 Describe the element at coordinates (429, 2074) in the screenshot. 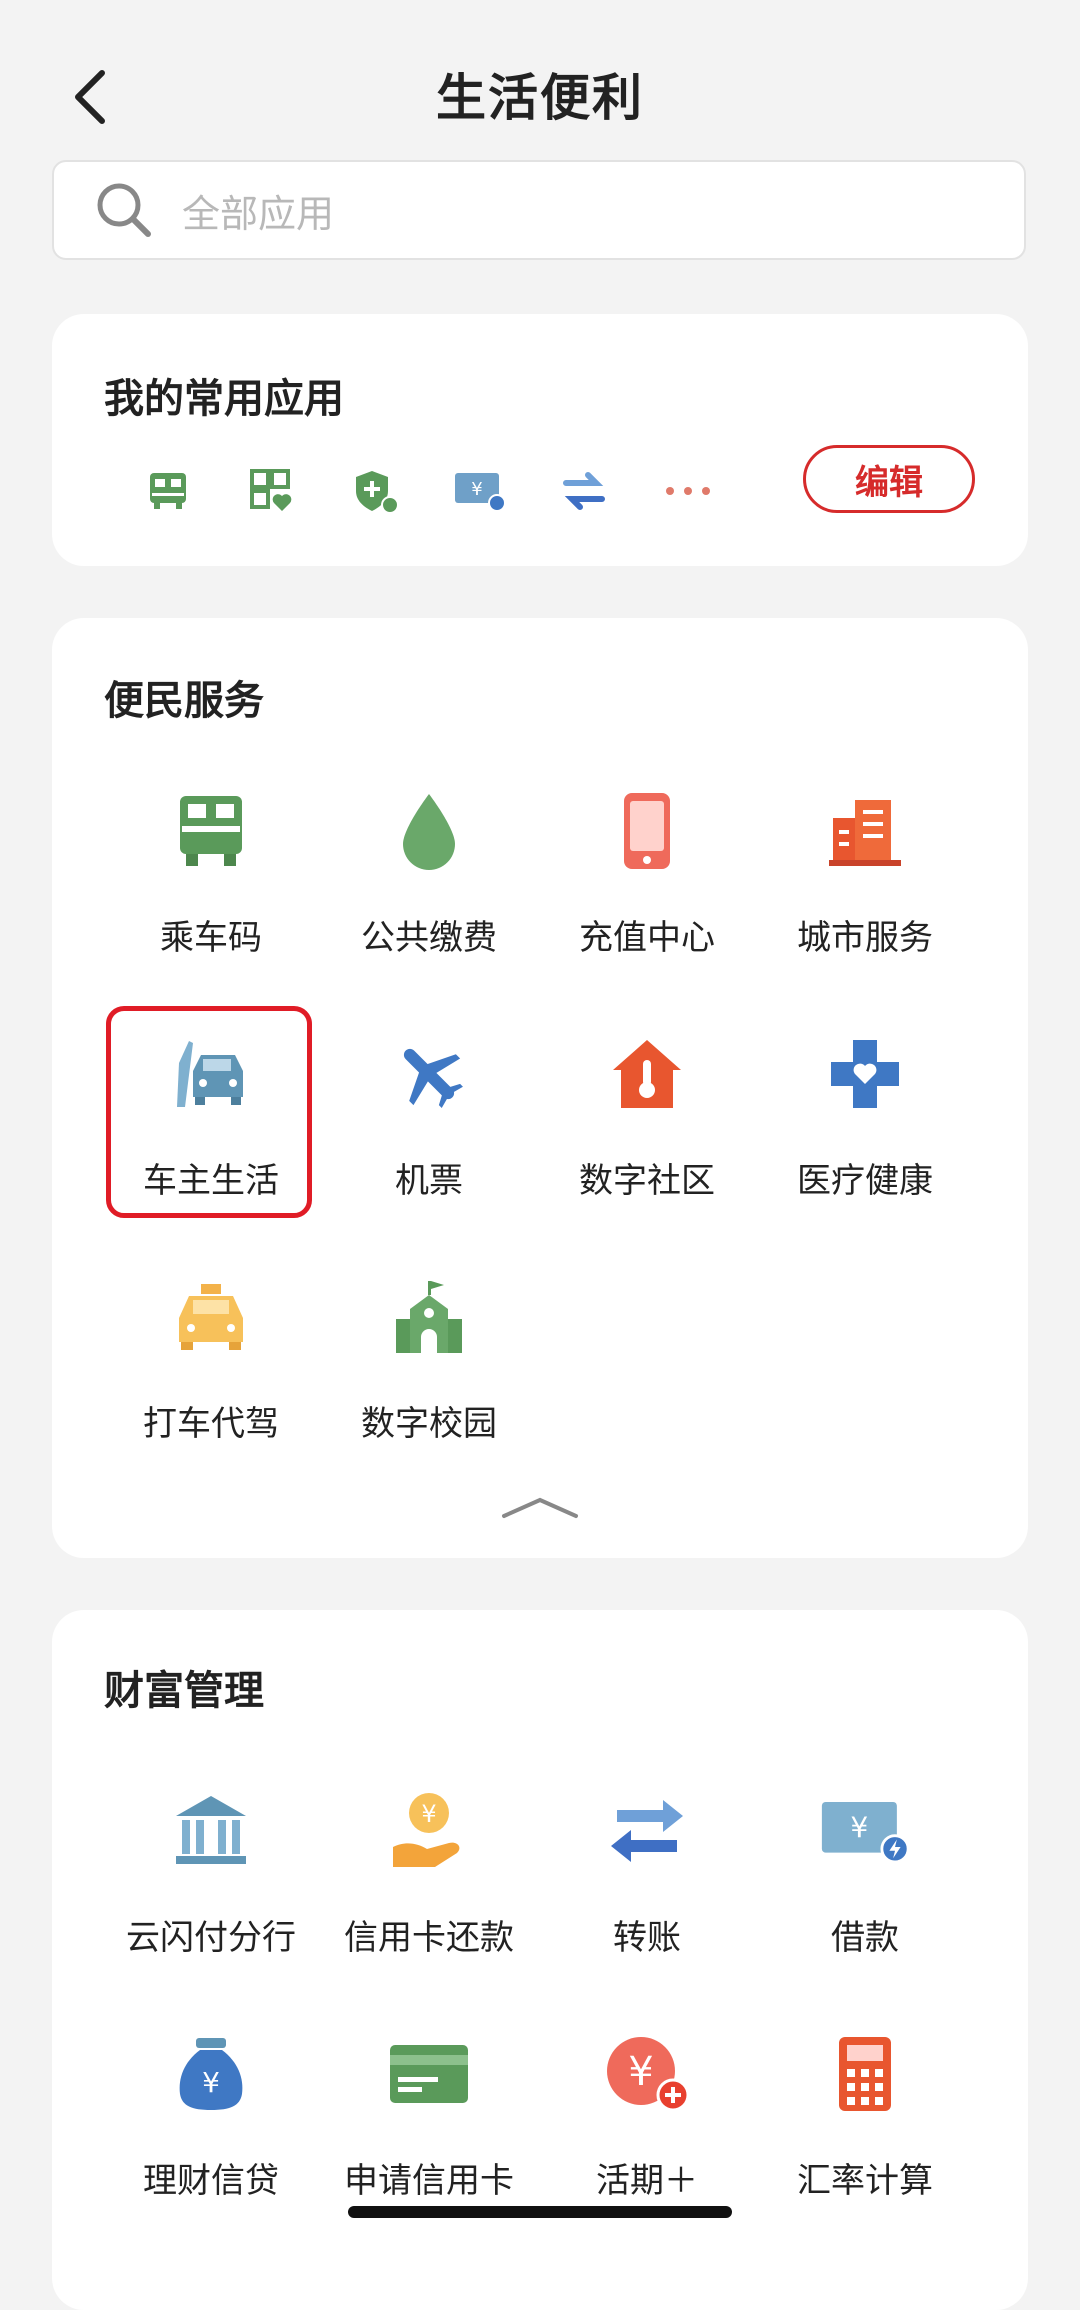

I see `credit-card-icon` at that location.